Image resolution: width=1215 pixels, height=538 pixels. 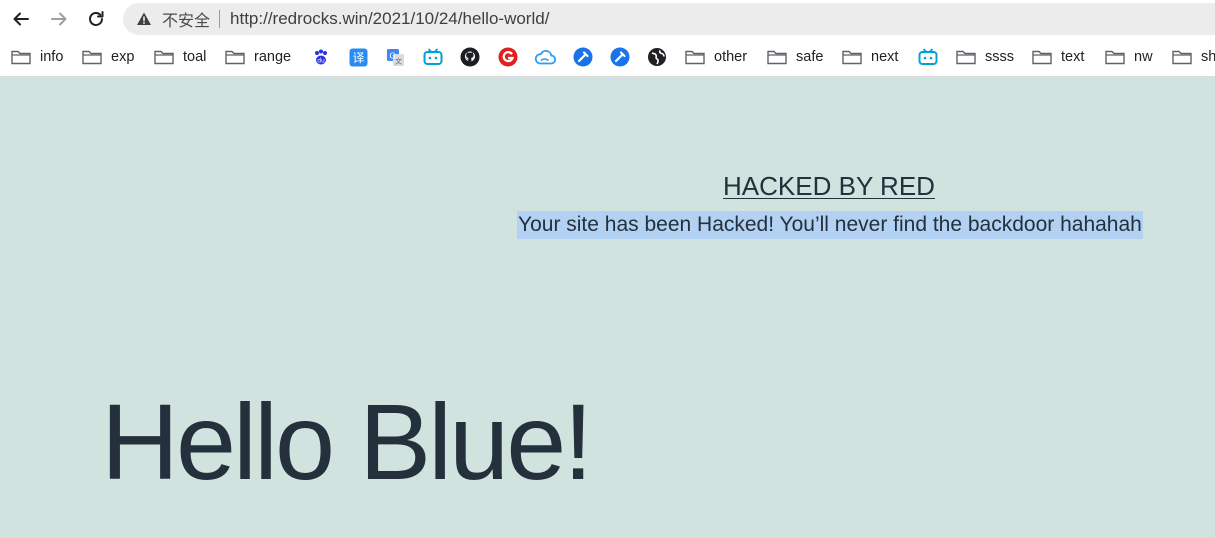 I want to click on bookmark-label: next, so click(x=885, y=57).